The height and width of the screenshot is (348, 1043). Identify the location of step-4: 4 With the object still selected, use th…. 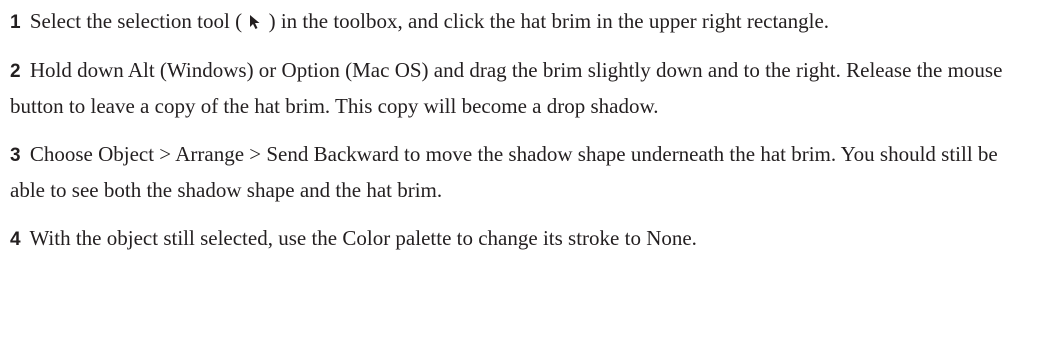
(521, 239).